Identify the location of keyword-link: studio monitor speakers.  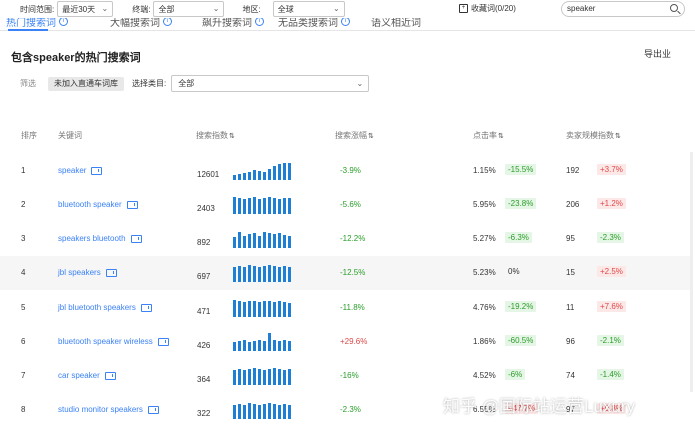
(108, 409).